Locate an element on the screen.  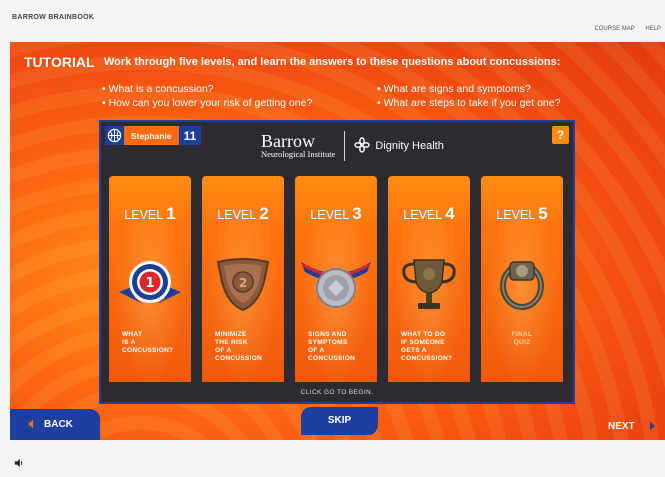
level-number: 4 is located at coordinates (450, 213).